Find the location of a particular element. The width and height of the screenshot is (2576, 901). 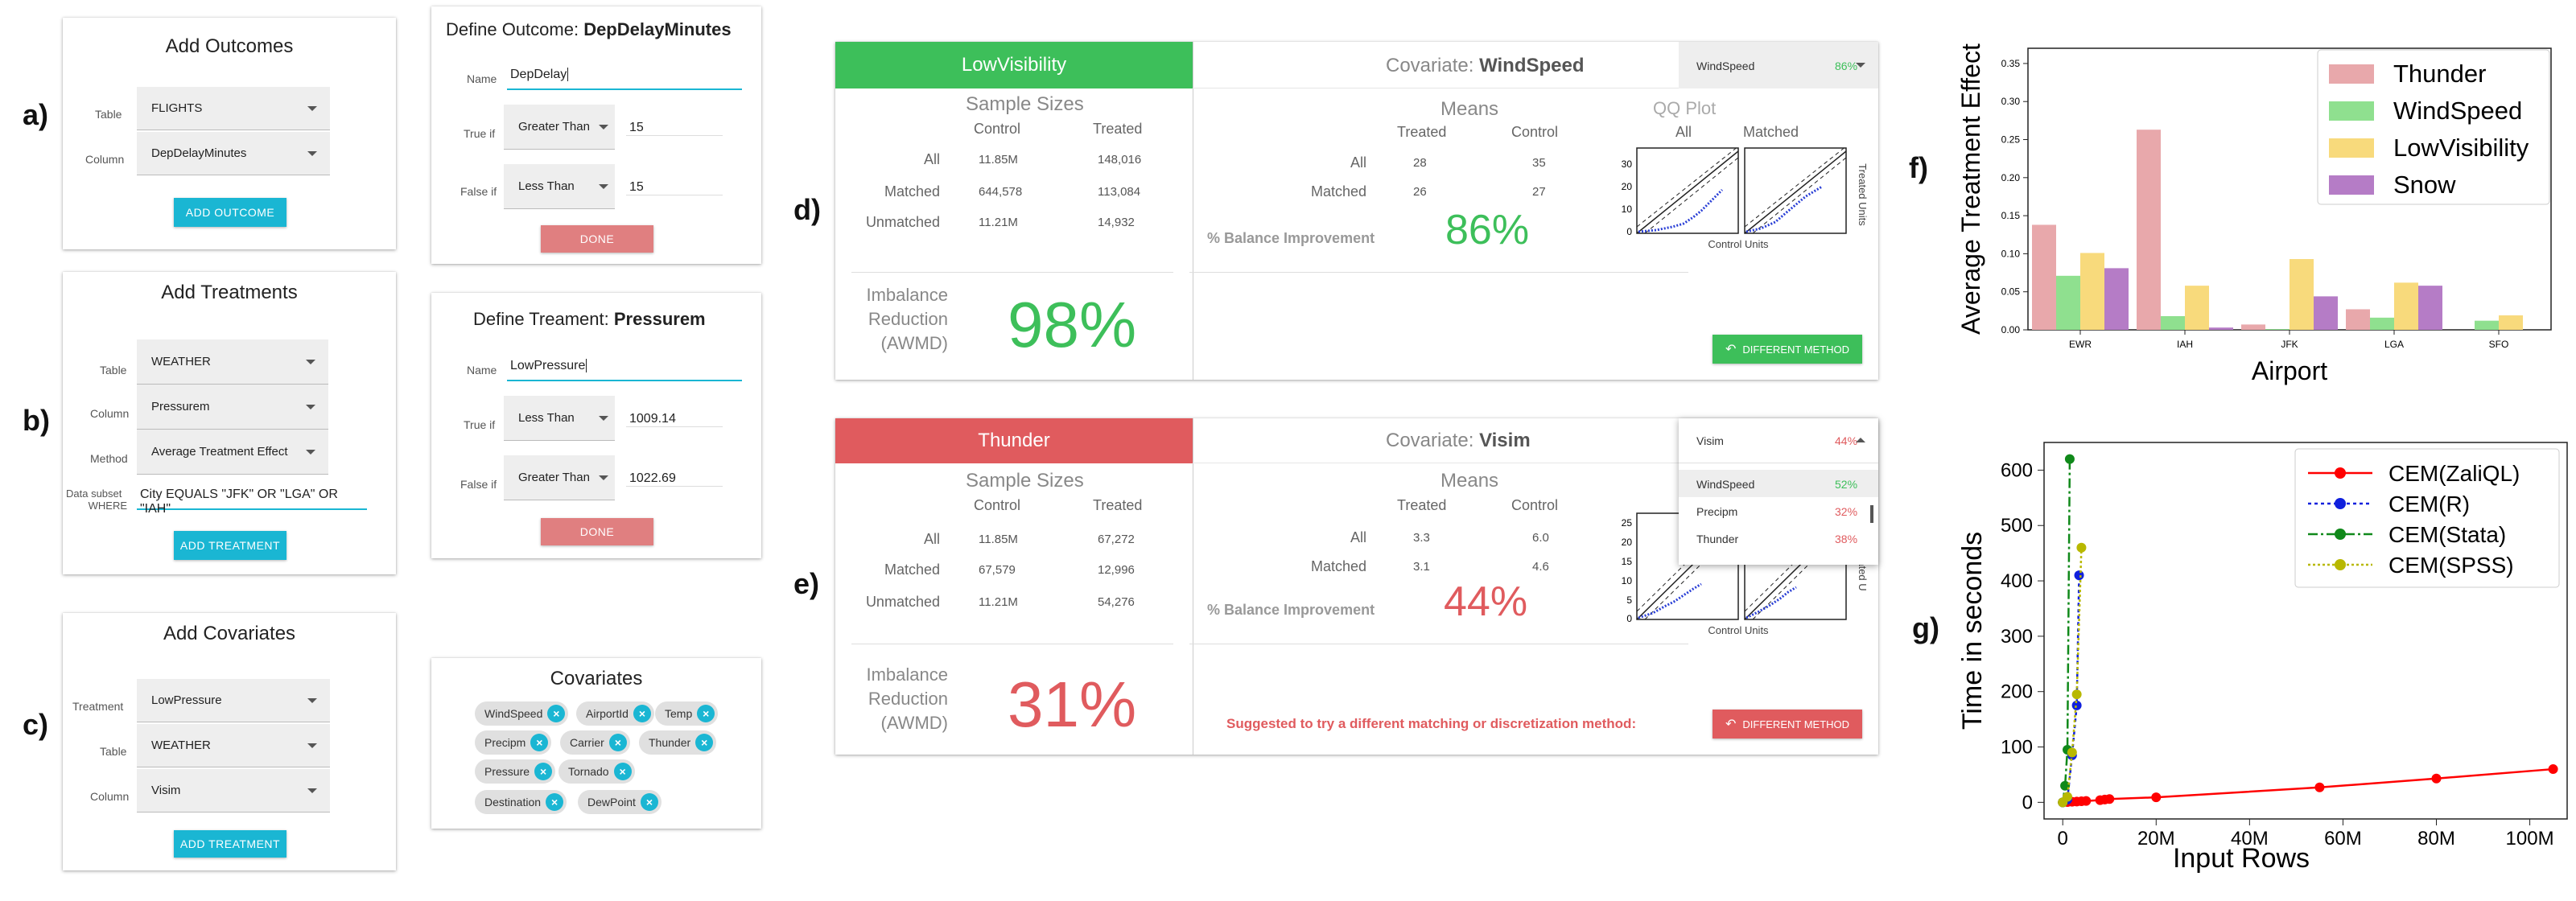

y-tick-label: 100 is located at coordinates (2017, 748).